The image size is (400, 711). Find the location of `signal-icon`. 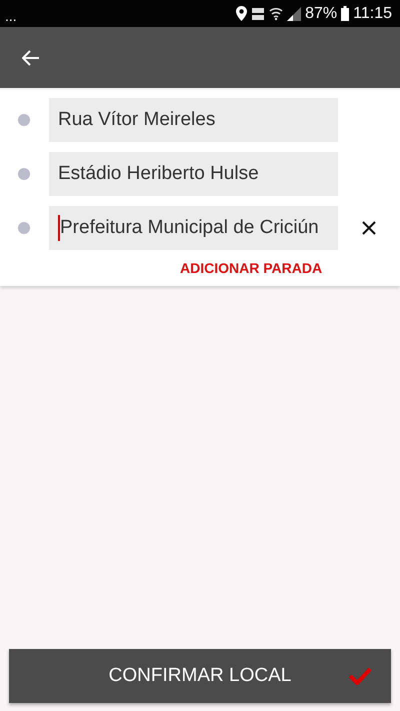

signal-icon is located at coordinates (294, 13).